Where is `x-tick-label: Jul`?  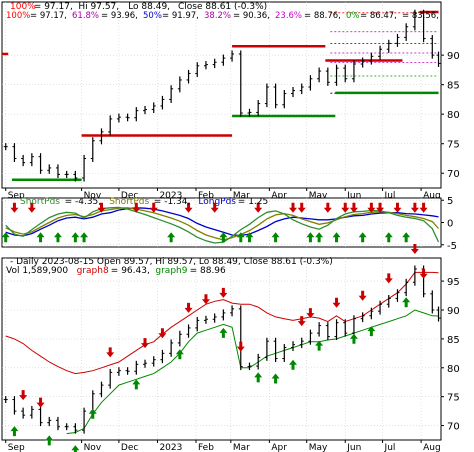
x-tick-label: Jul is located at coordinates (390, 447).